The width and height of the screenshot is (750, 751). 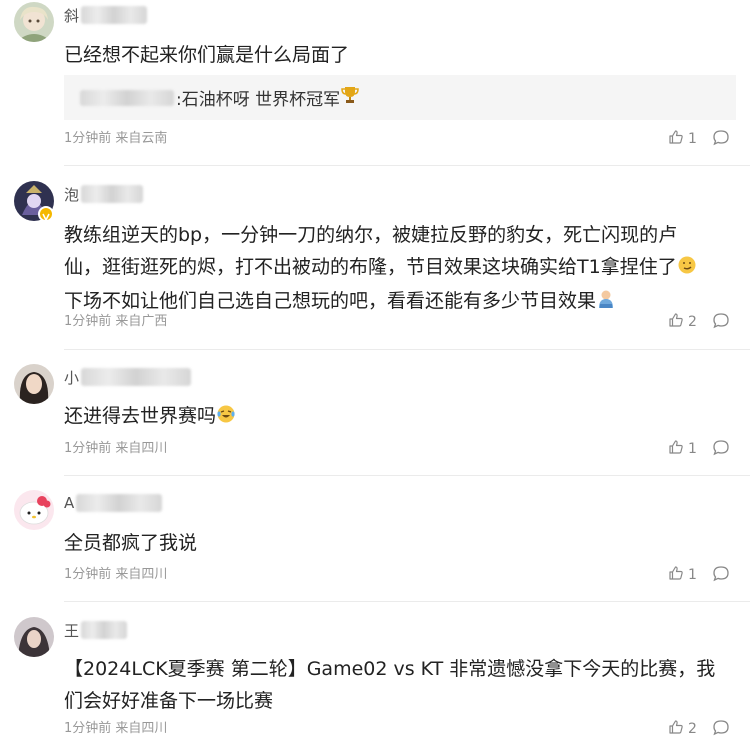 I want to click on comment-meta: 1分钟前 来自广西, so click(x=116, y=321).